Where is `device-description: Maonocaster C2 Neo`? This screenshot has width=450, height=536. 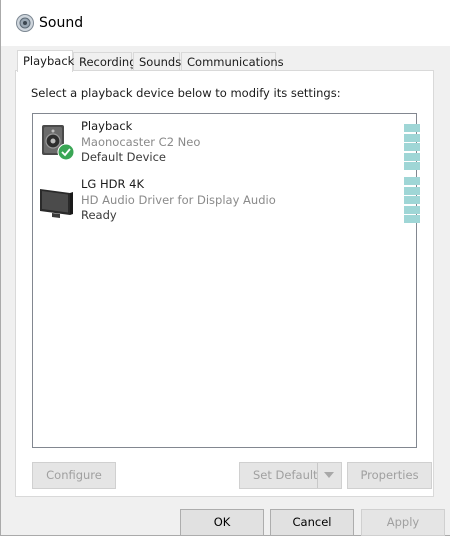 device-description: Maonocaster C2 Neo is located at coordinates (141, 141).